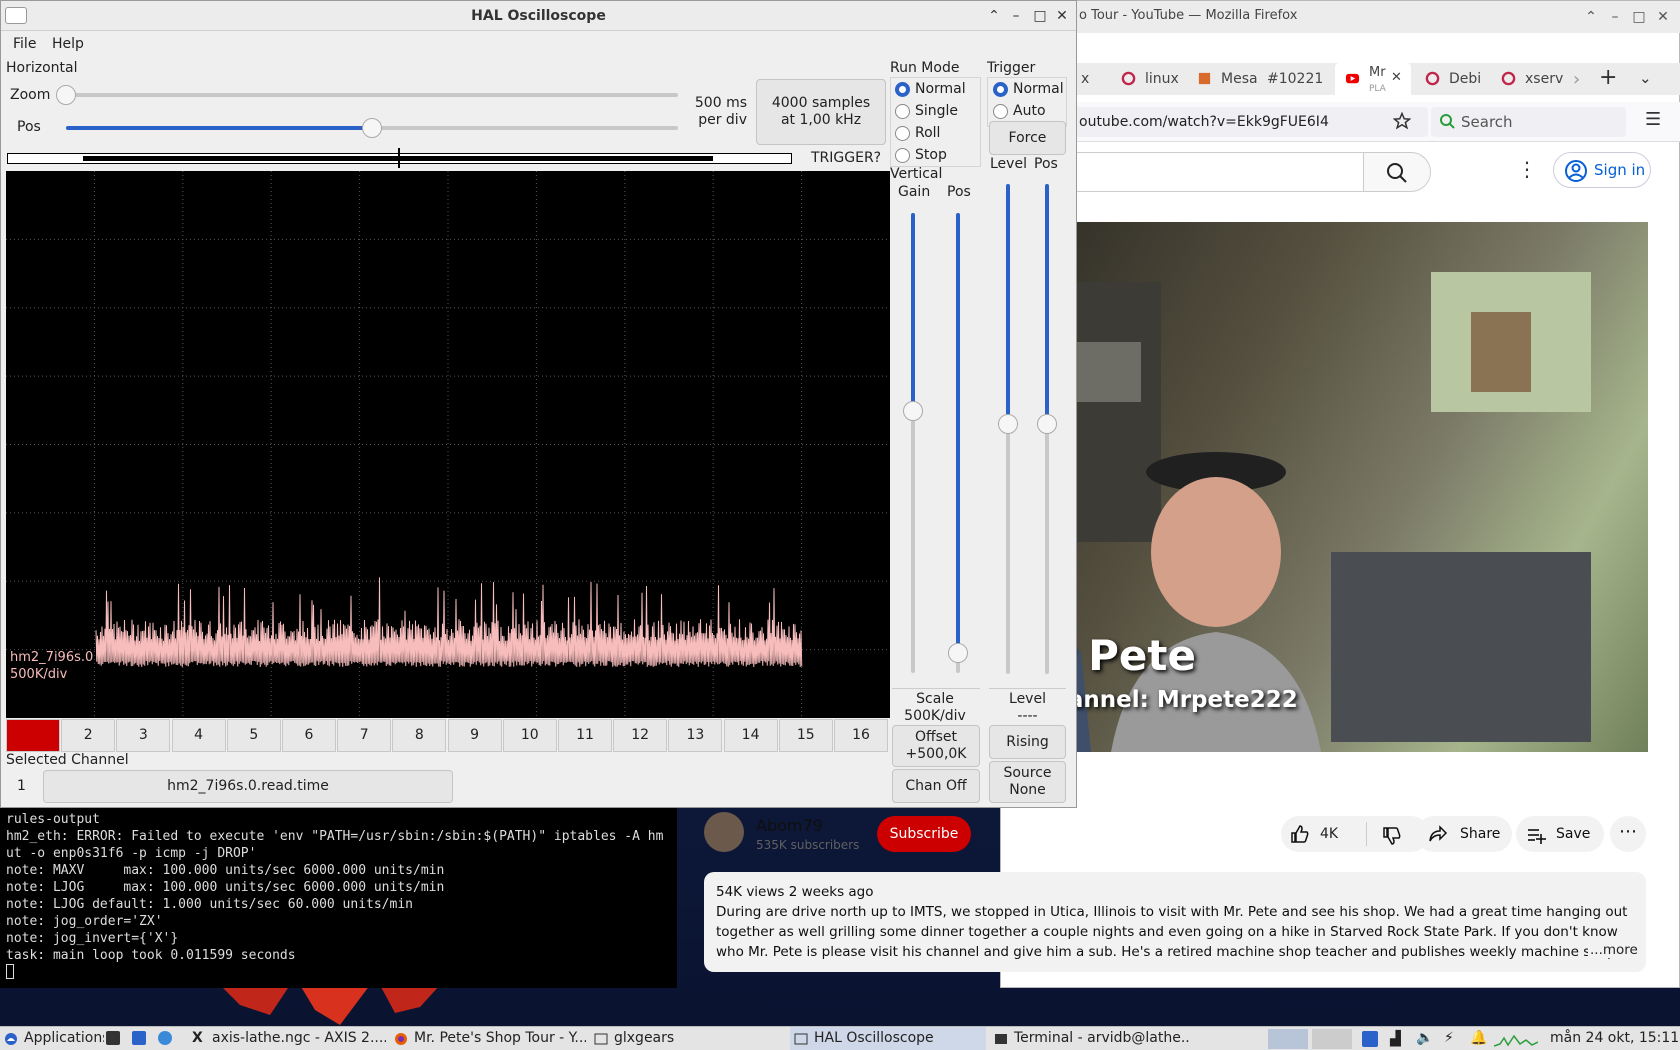  I want to click on trigger-mode-radio-normal, so click(1000, 89).